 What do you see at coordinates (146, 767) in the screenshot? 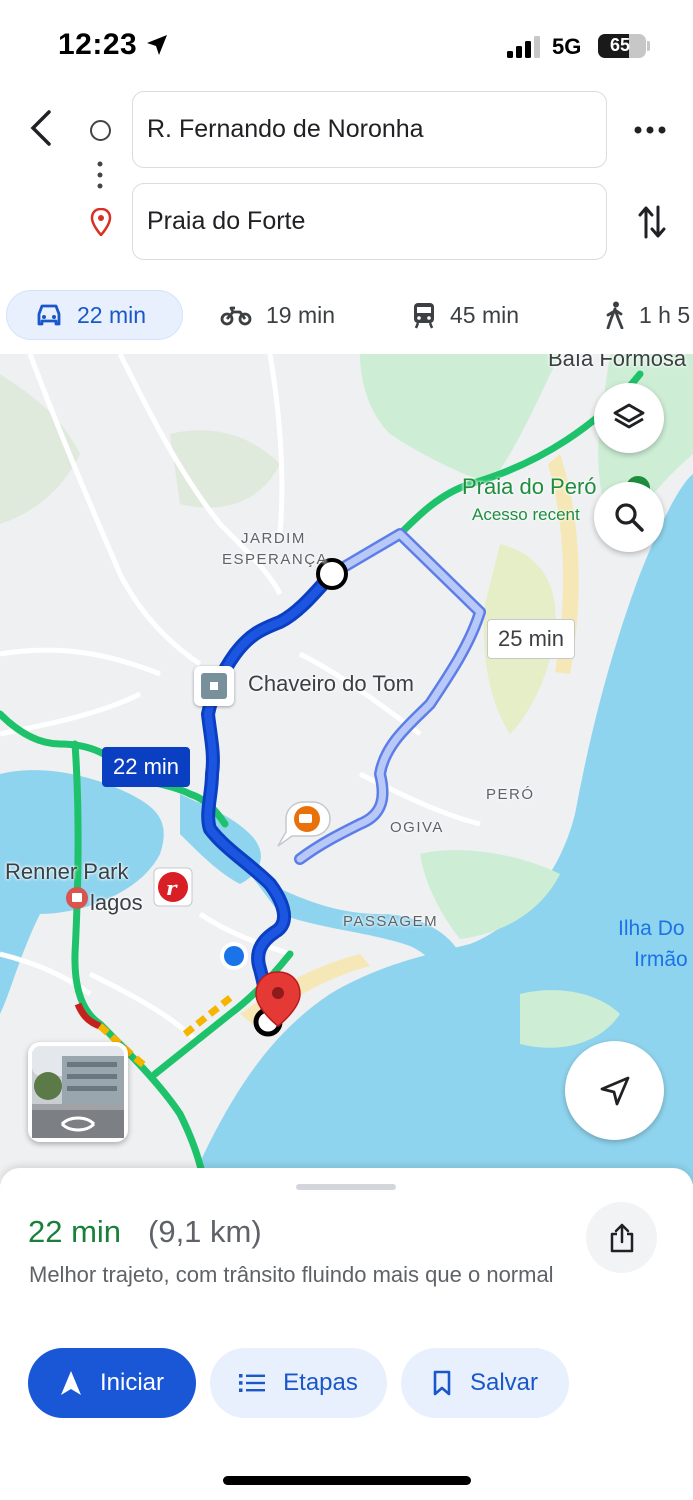
I see `route-primary-label: 22 min` at bounding box center [146, 767].